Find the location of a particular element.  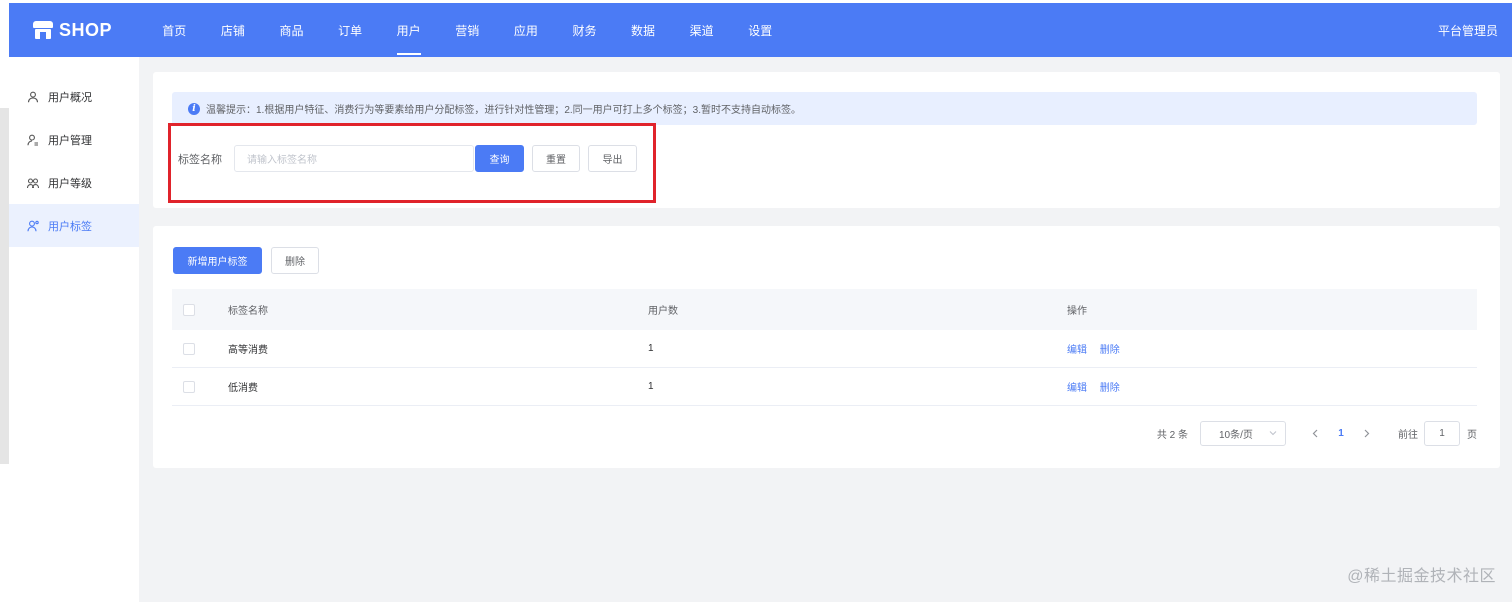

nav-item-home: 首页 is located at coordinates (174, 30).